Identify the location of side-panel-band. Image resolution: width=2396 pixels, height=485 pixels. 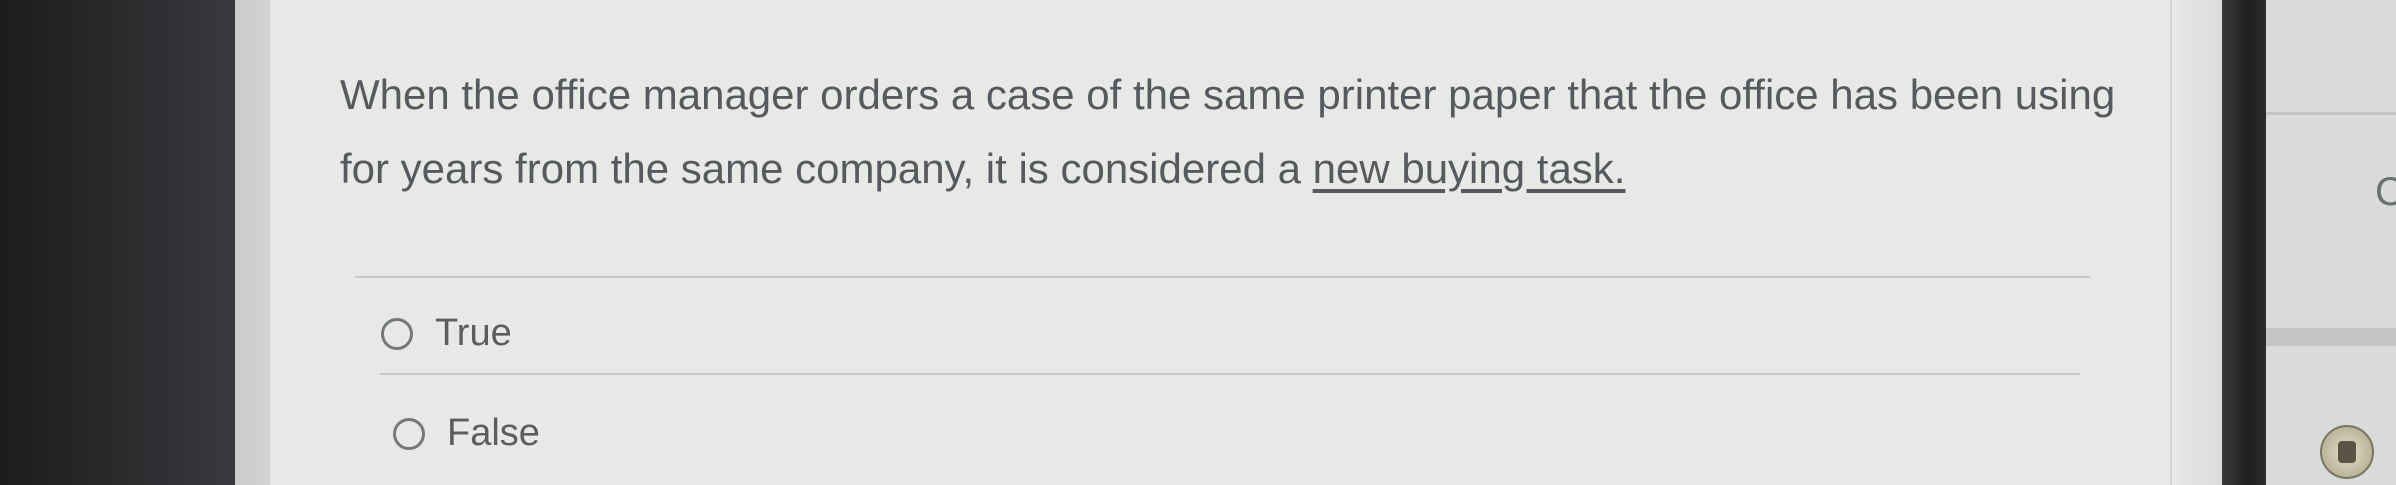
(2331, 337).